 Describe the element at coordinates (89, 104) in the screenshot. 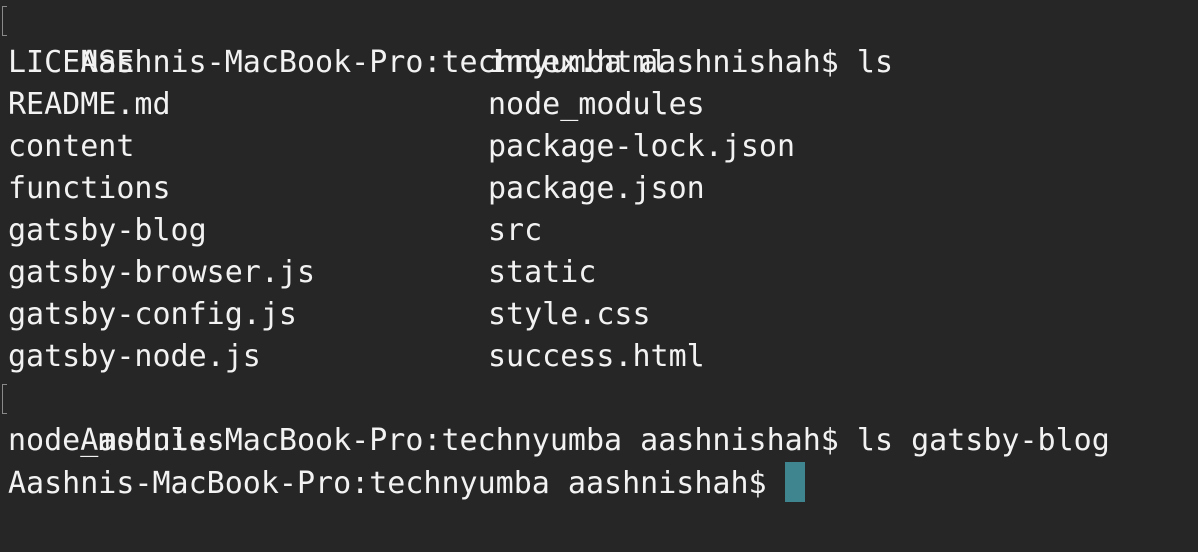

I see `file-name: README.md` at that location.